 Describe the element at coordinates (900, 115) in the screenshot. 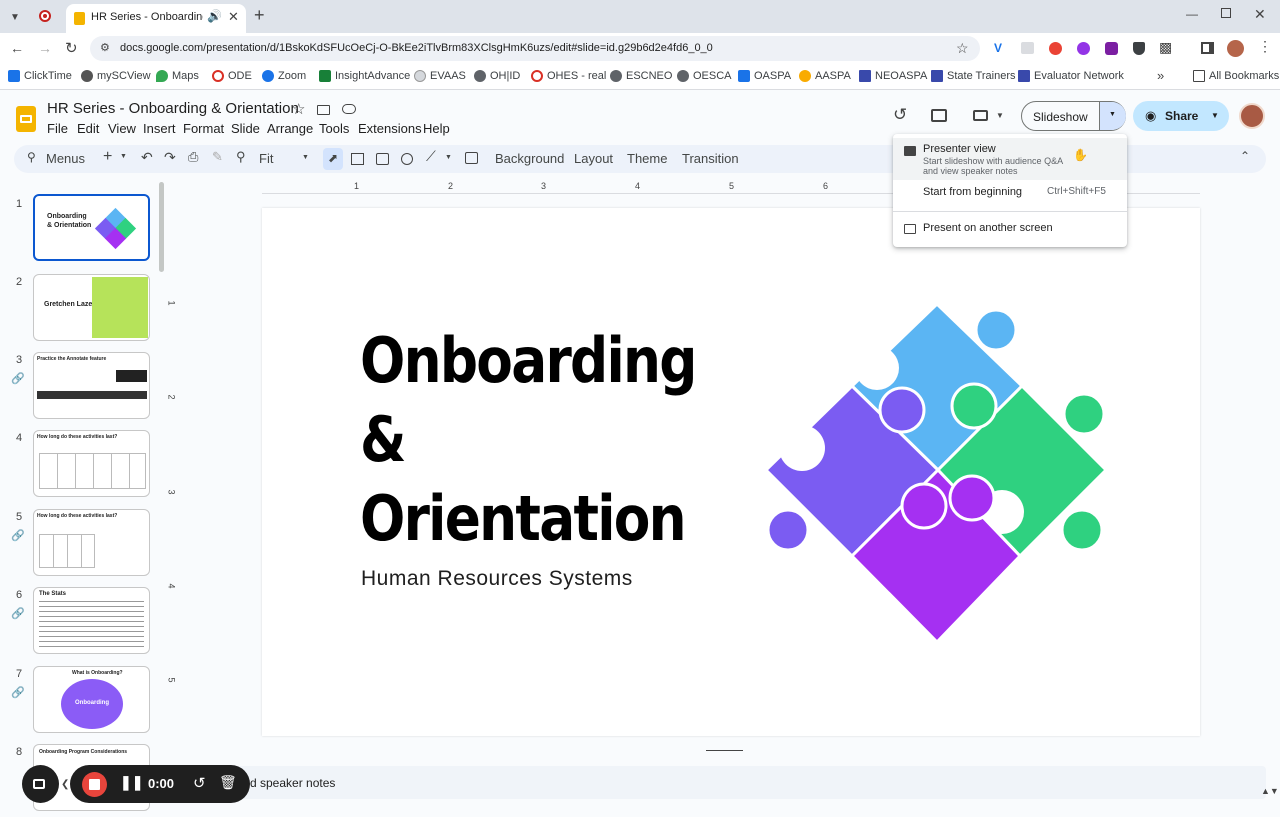

I see `version-history-icon: ↺` at that location.